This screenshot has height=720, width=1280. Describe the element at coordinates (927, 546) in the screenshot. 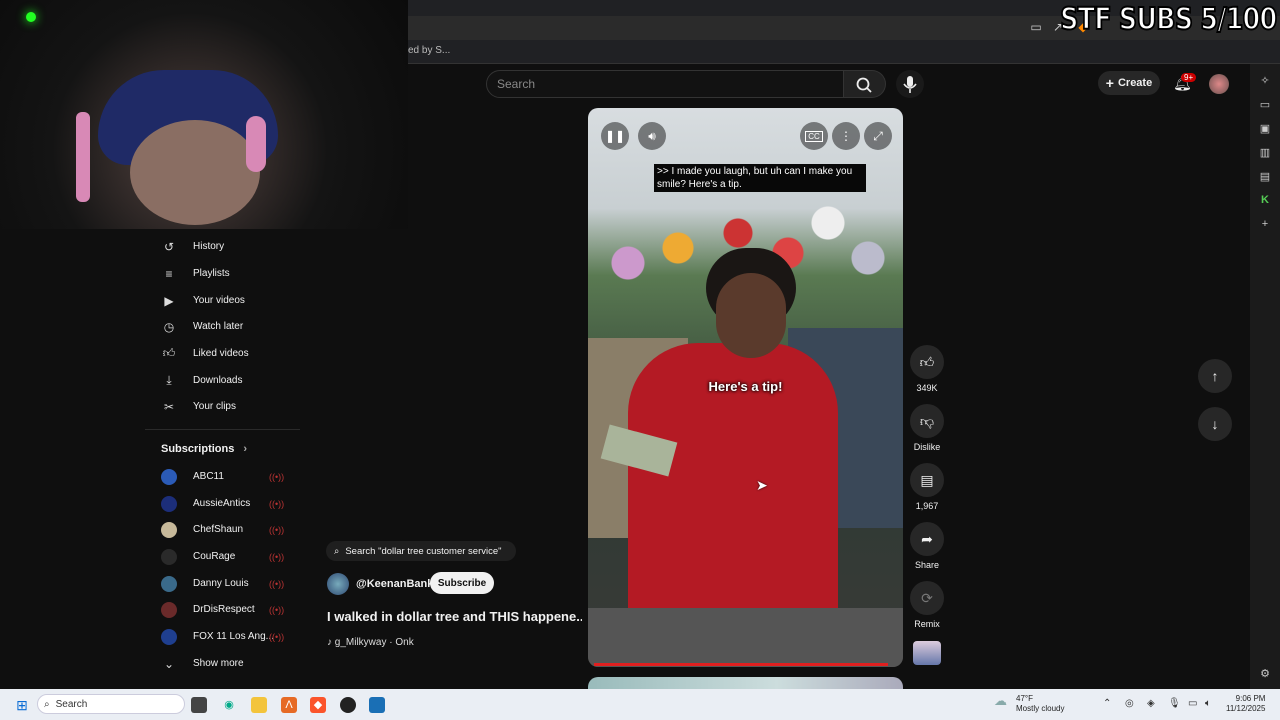

I see `share-button: ➦ Share` at that location.